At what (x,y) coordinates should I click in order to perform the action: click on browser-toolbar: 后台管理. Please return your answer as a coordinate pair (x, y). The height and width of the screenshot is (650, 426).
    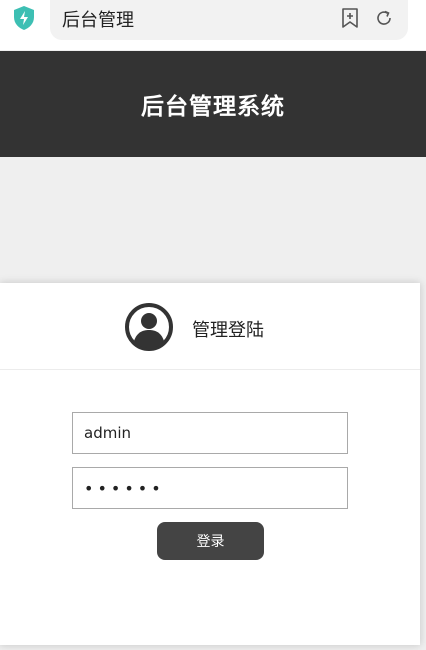
    Looking at the image, I should click on (213, 25).